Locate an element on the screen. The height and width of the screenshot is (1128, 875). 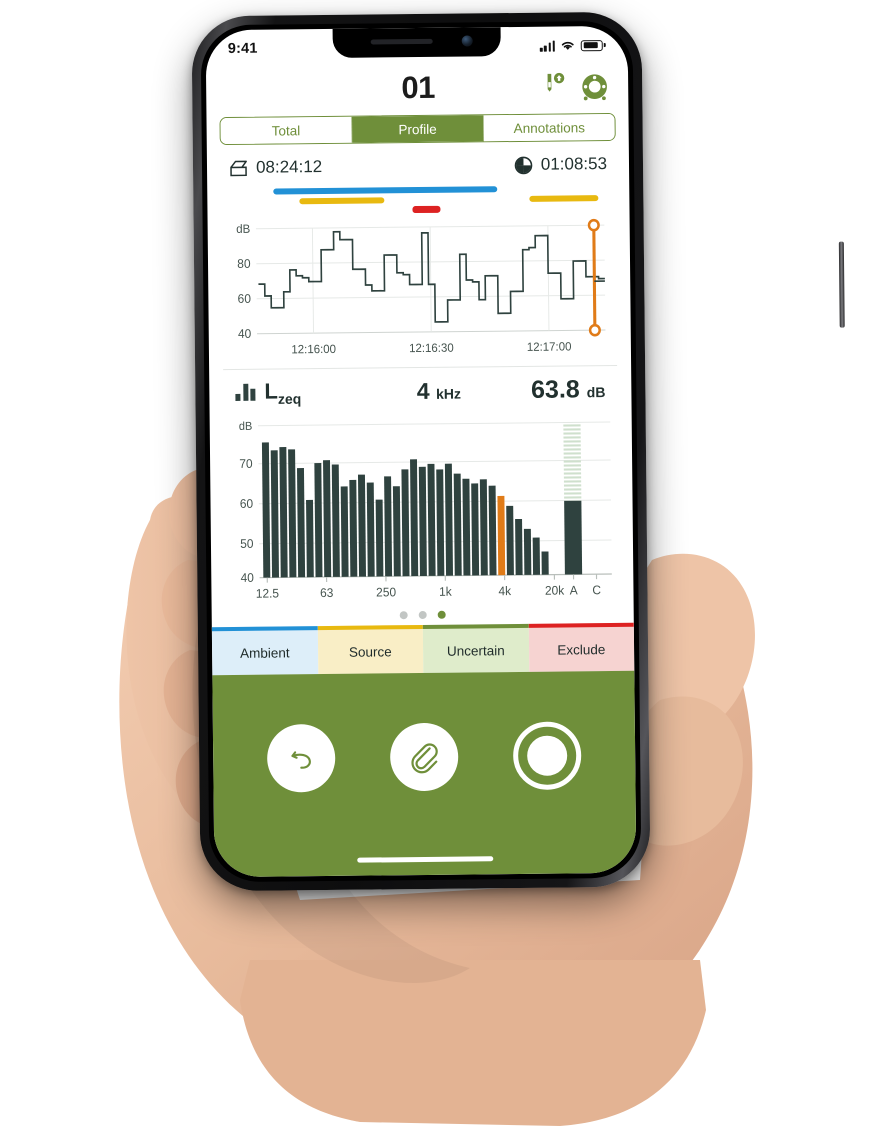
svg-text: 40 is located at coordinates (245, 334).